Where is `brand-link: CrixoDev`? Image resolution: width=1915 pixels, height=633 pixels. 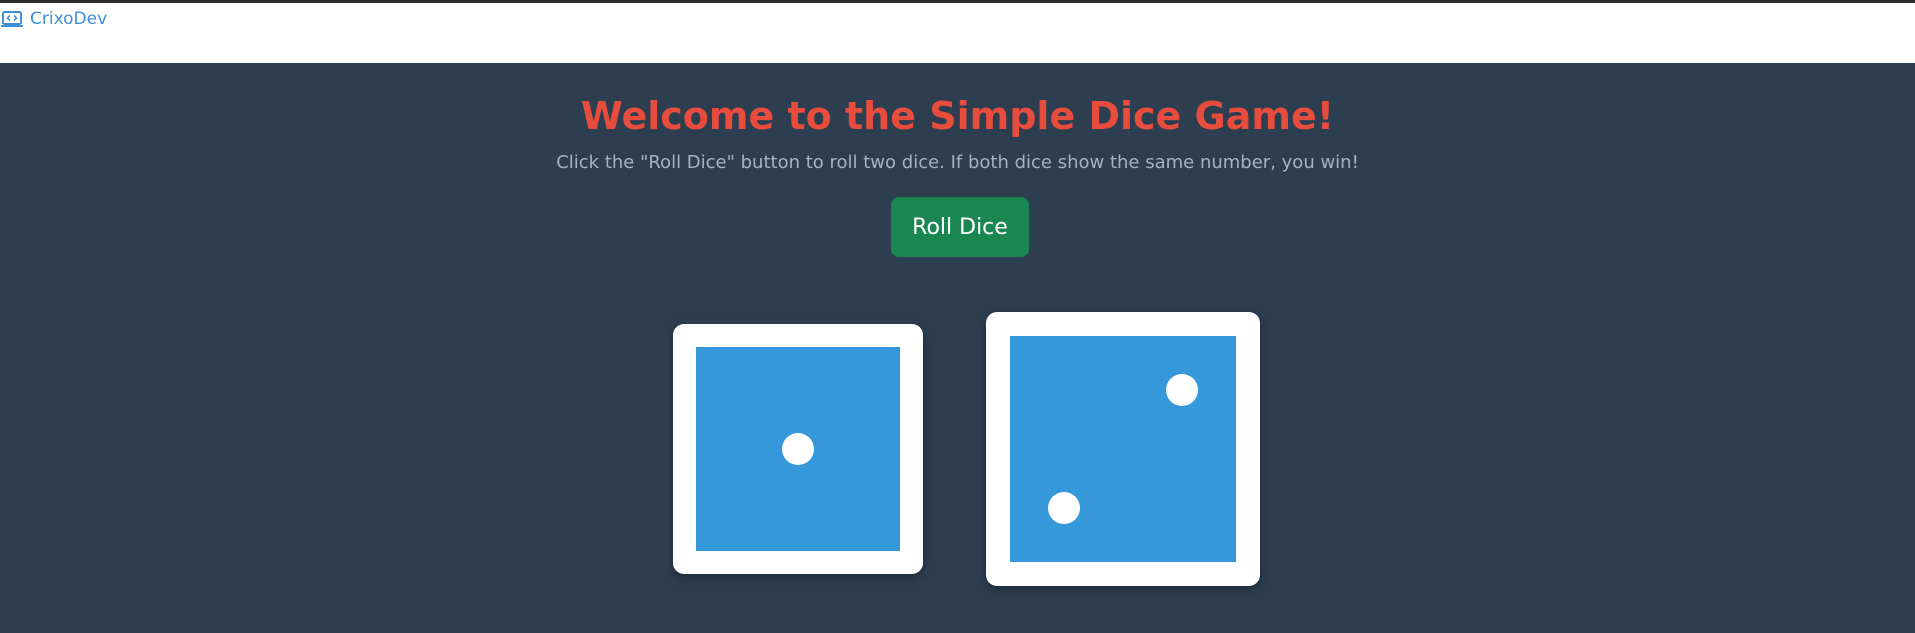 brand-link: CrixoDev is located at coordinates (54, 19).